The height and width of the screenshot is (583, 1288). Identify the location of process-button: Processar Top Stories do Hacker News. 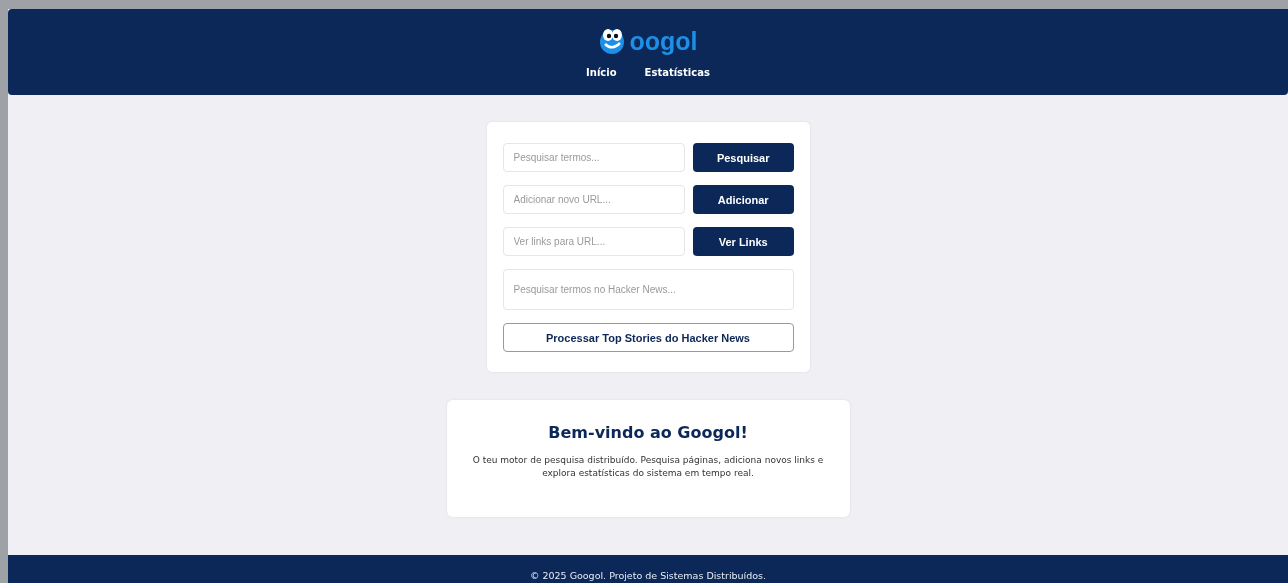
(648, 337).